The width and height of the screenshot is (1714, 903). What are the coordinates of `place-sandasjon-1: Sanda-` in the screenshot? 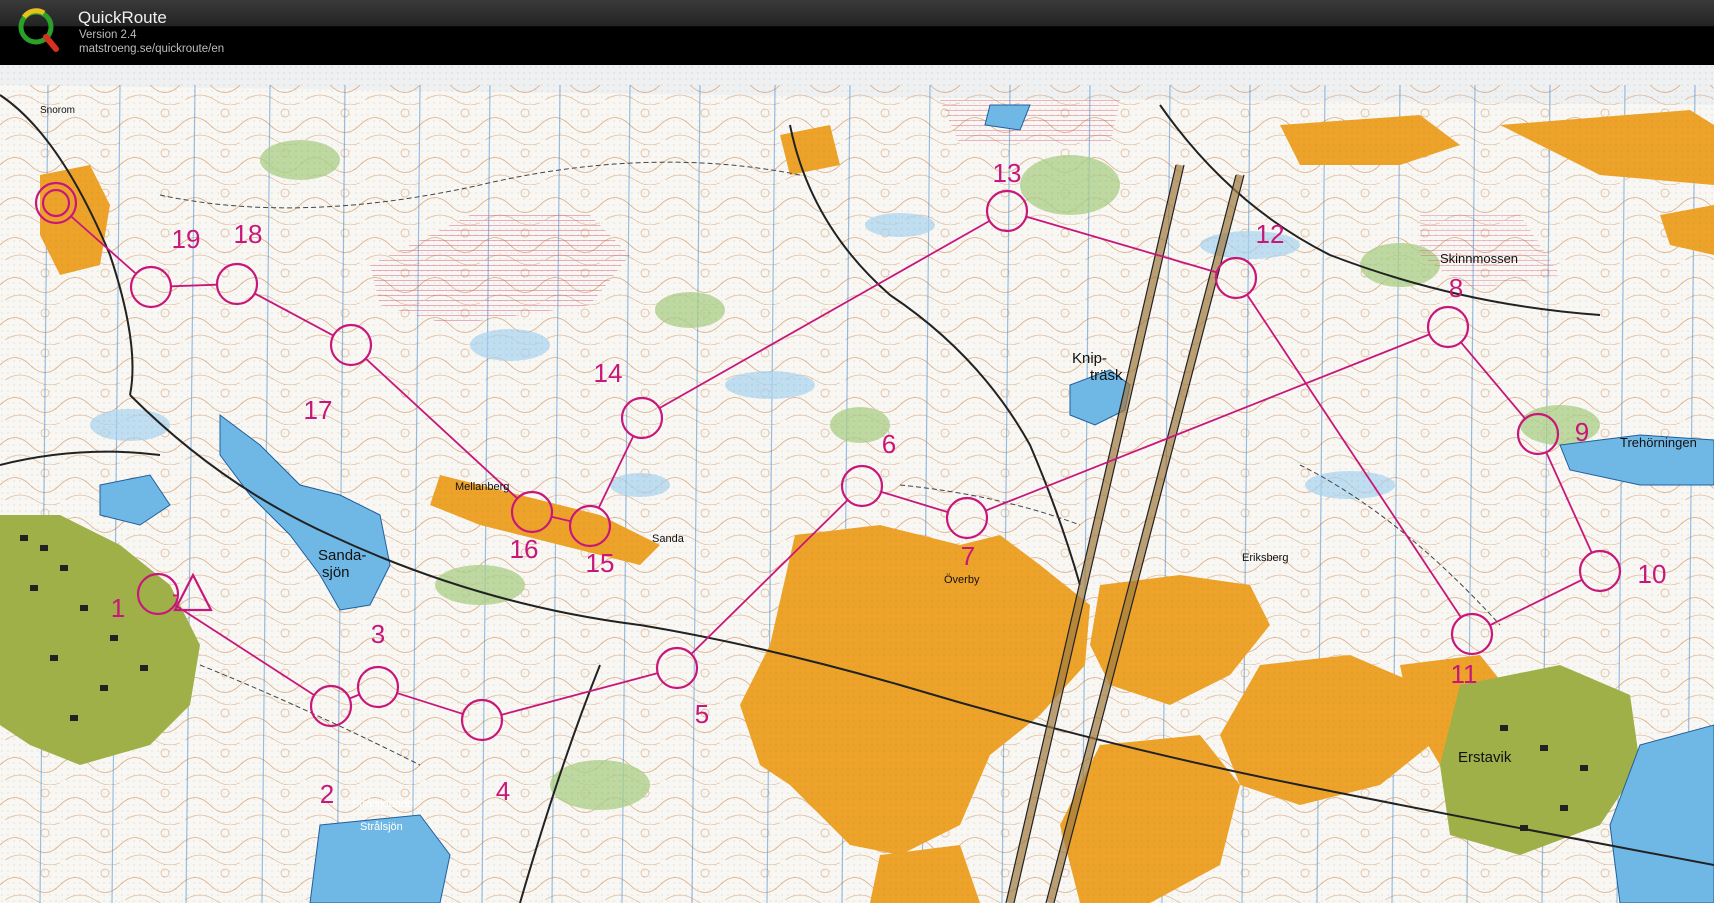 It's located at (342, 555).